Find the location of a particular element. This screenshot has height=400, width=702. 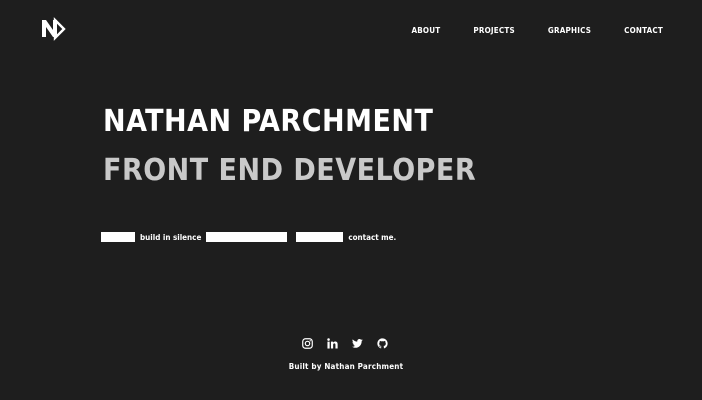

tagline: build in silence contact me. is located at coordinates (248, 237).